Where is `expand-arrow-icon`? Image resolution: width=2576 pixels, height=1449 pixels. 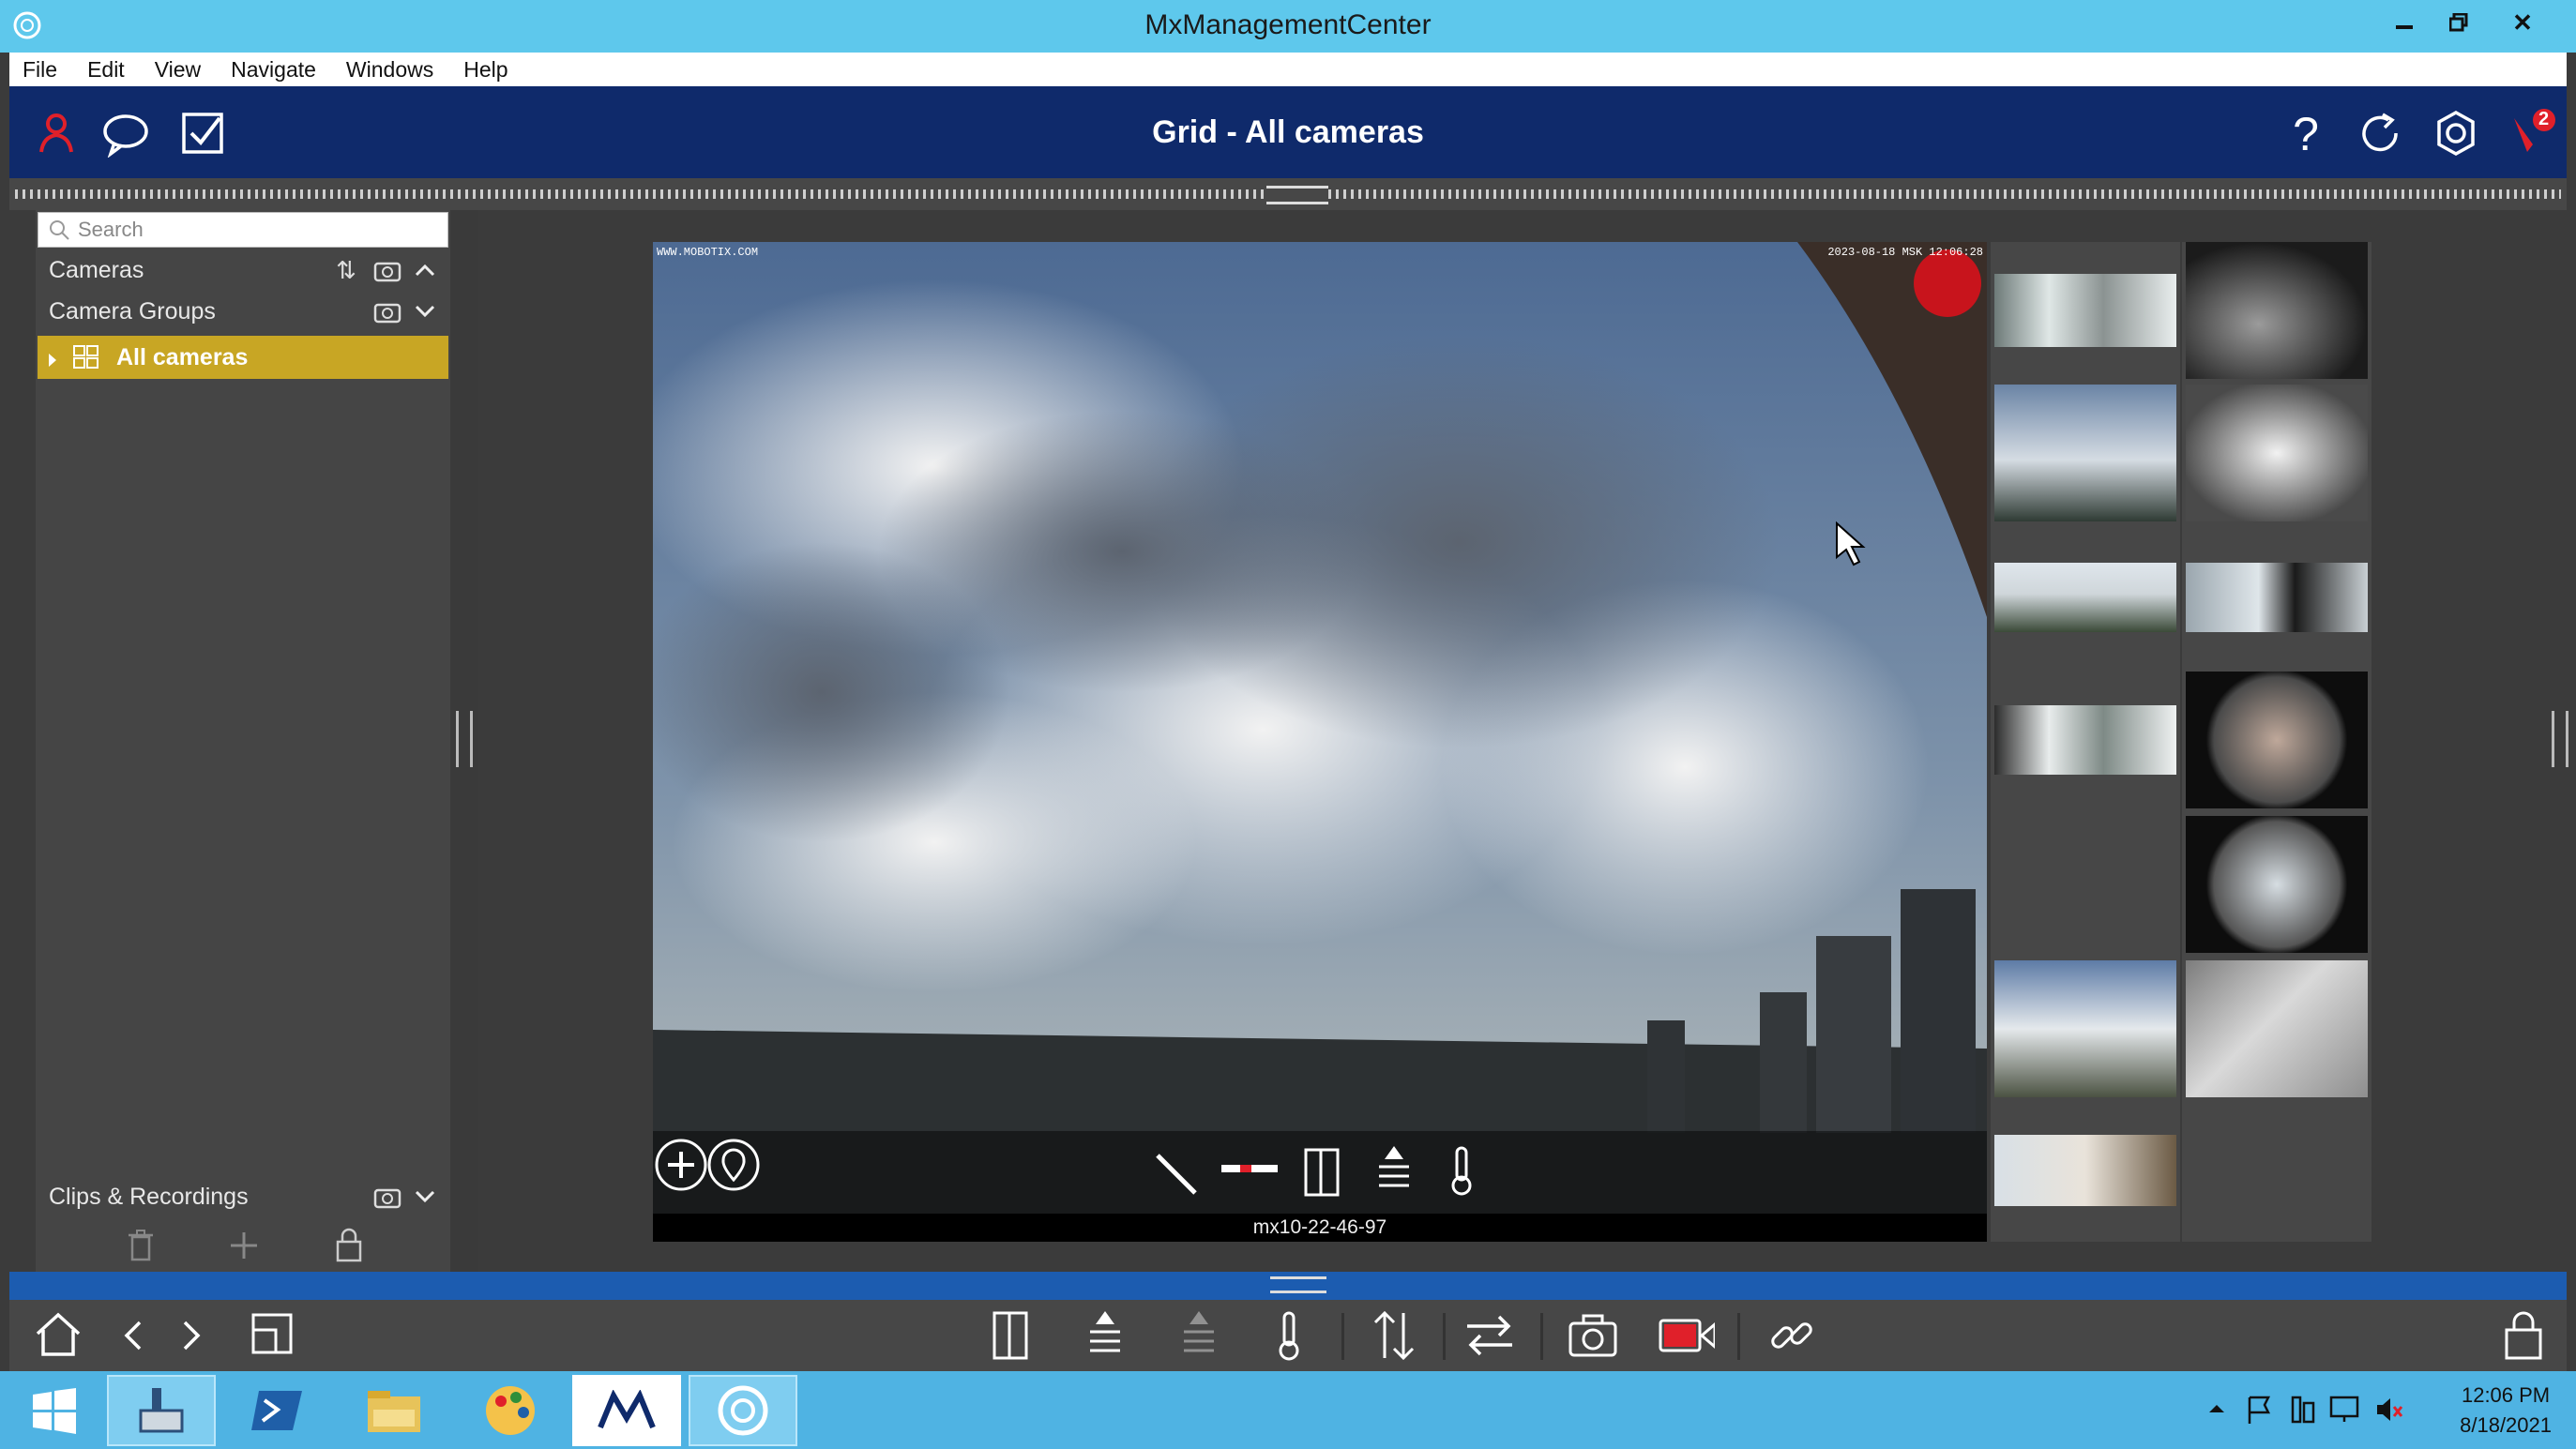
expand-arrow-icon is located at coordinates (53, 361).